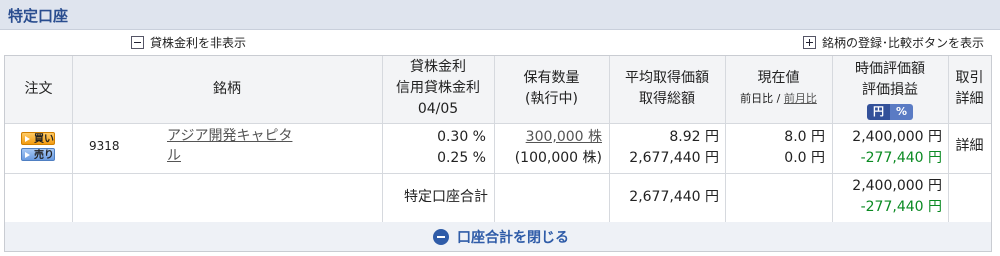  What do you see at coordinates (230, 136) in the screenshot?
I see `stock-name-line1: アジア開発キャピタ` at bounding box center [230, 136].